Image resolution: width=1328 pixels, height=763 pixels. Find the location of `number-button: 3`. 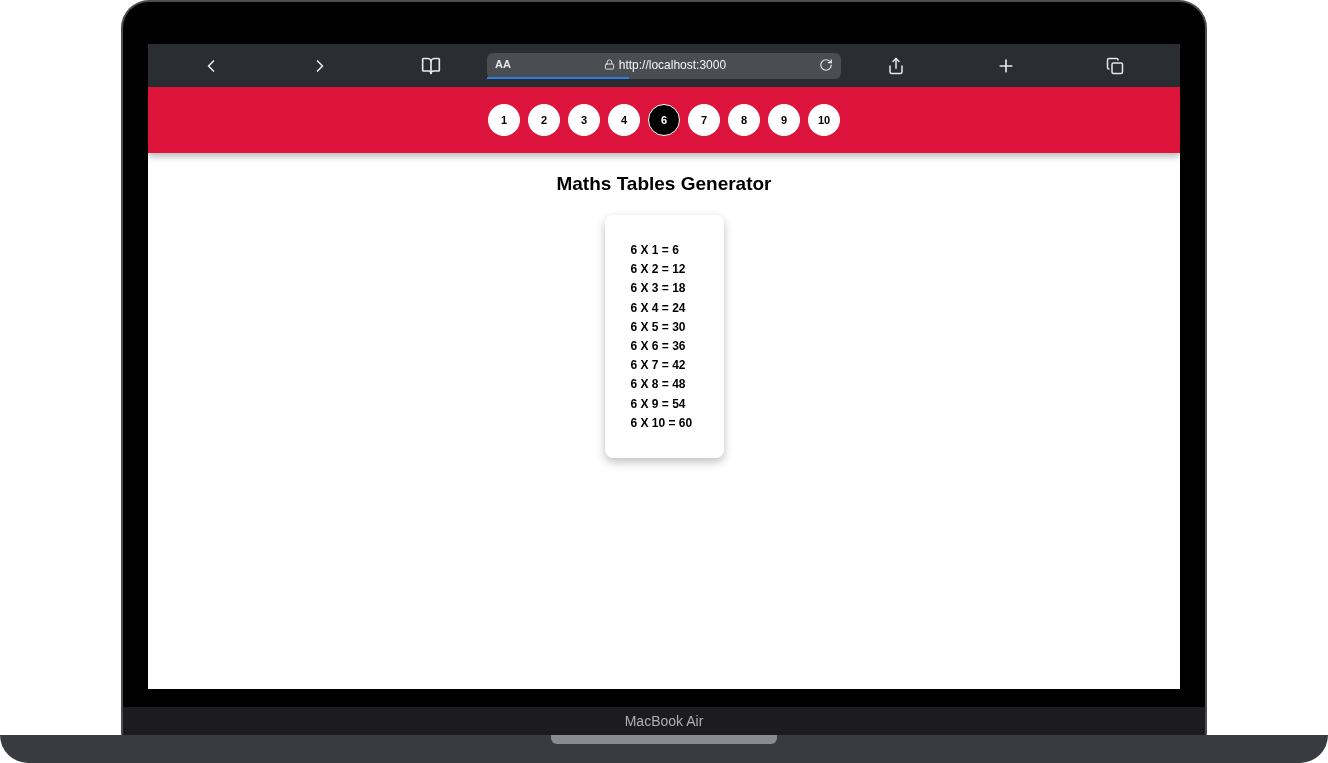

number-button: 3 is located at coordinates (584, 120).